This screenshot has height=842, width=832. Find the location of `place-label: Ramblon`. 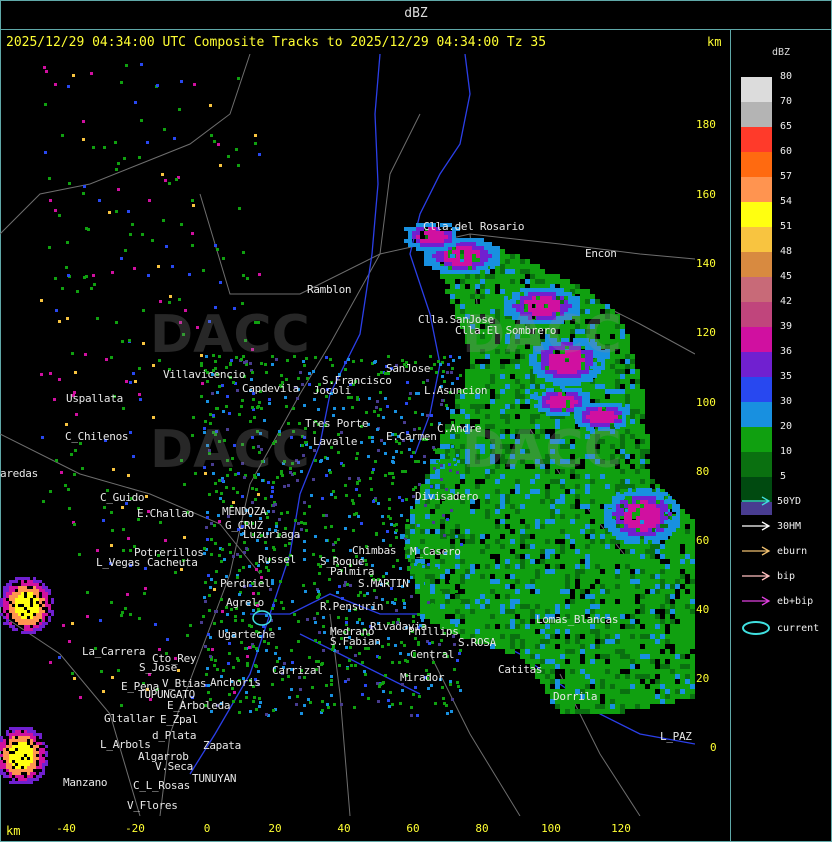

place-label: Ramblon is located at coordinates (329, 289).